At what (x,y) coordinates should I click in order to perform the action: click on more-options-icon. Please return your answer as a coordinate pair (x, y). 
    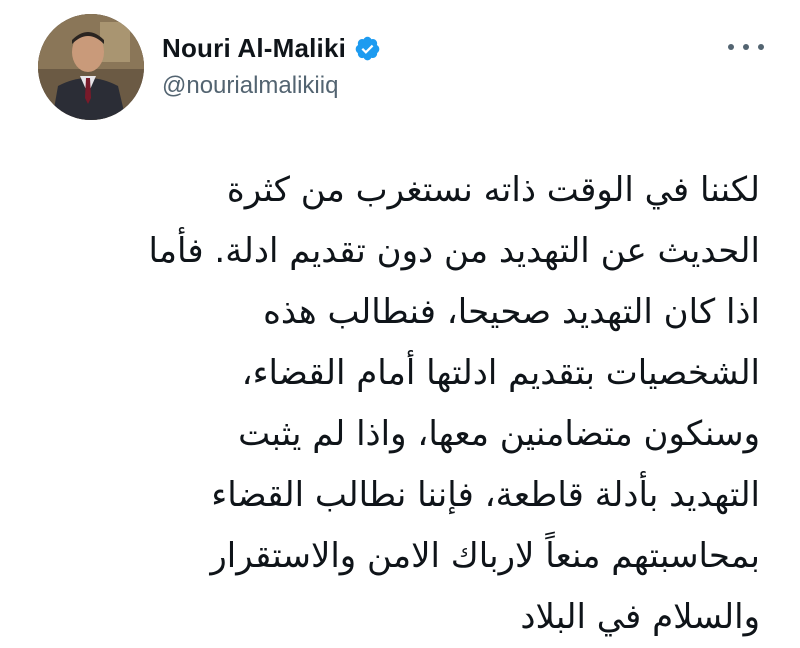
    Looking at the image, I should click on (746, 47).